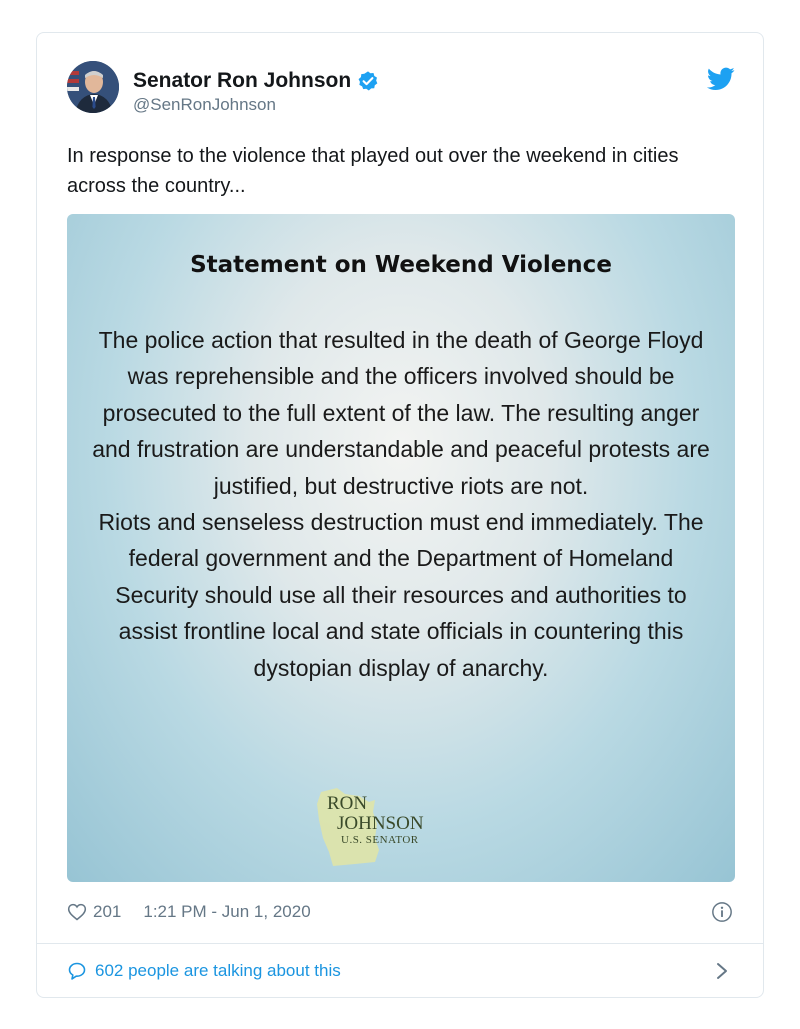 The width and height of the screenshot is (800, 1029). Describe the element at coordinates (721, 79) in the screenshot. I see `twitter-bird-icon` at that location.